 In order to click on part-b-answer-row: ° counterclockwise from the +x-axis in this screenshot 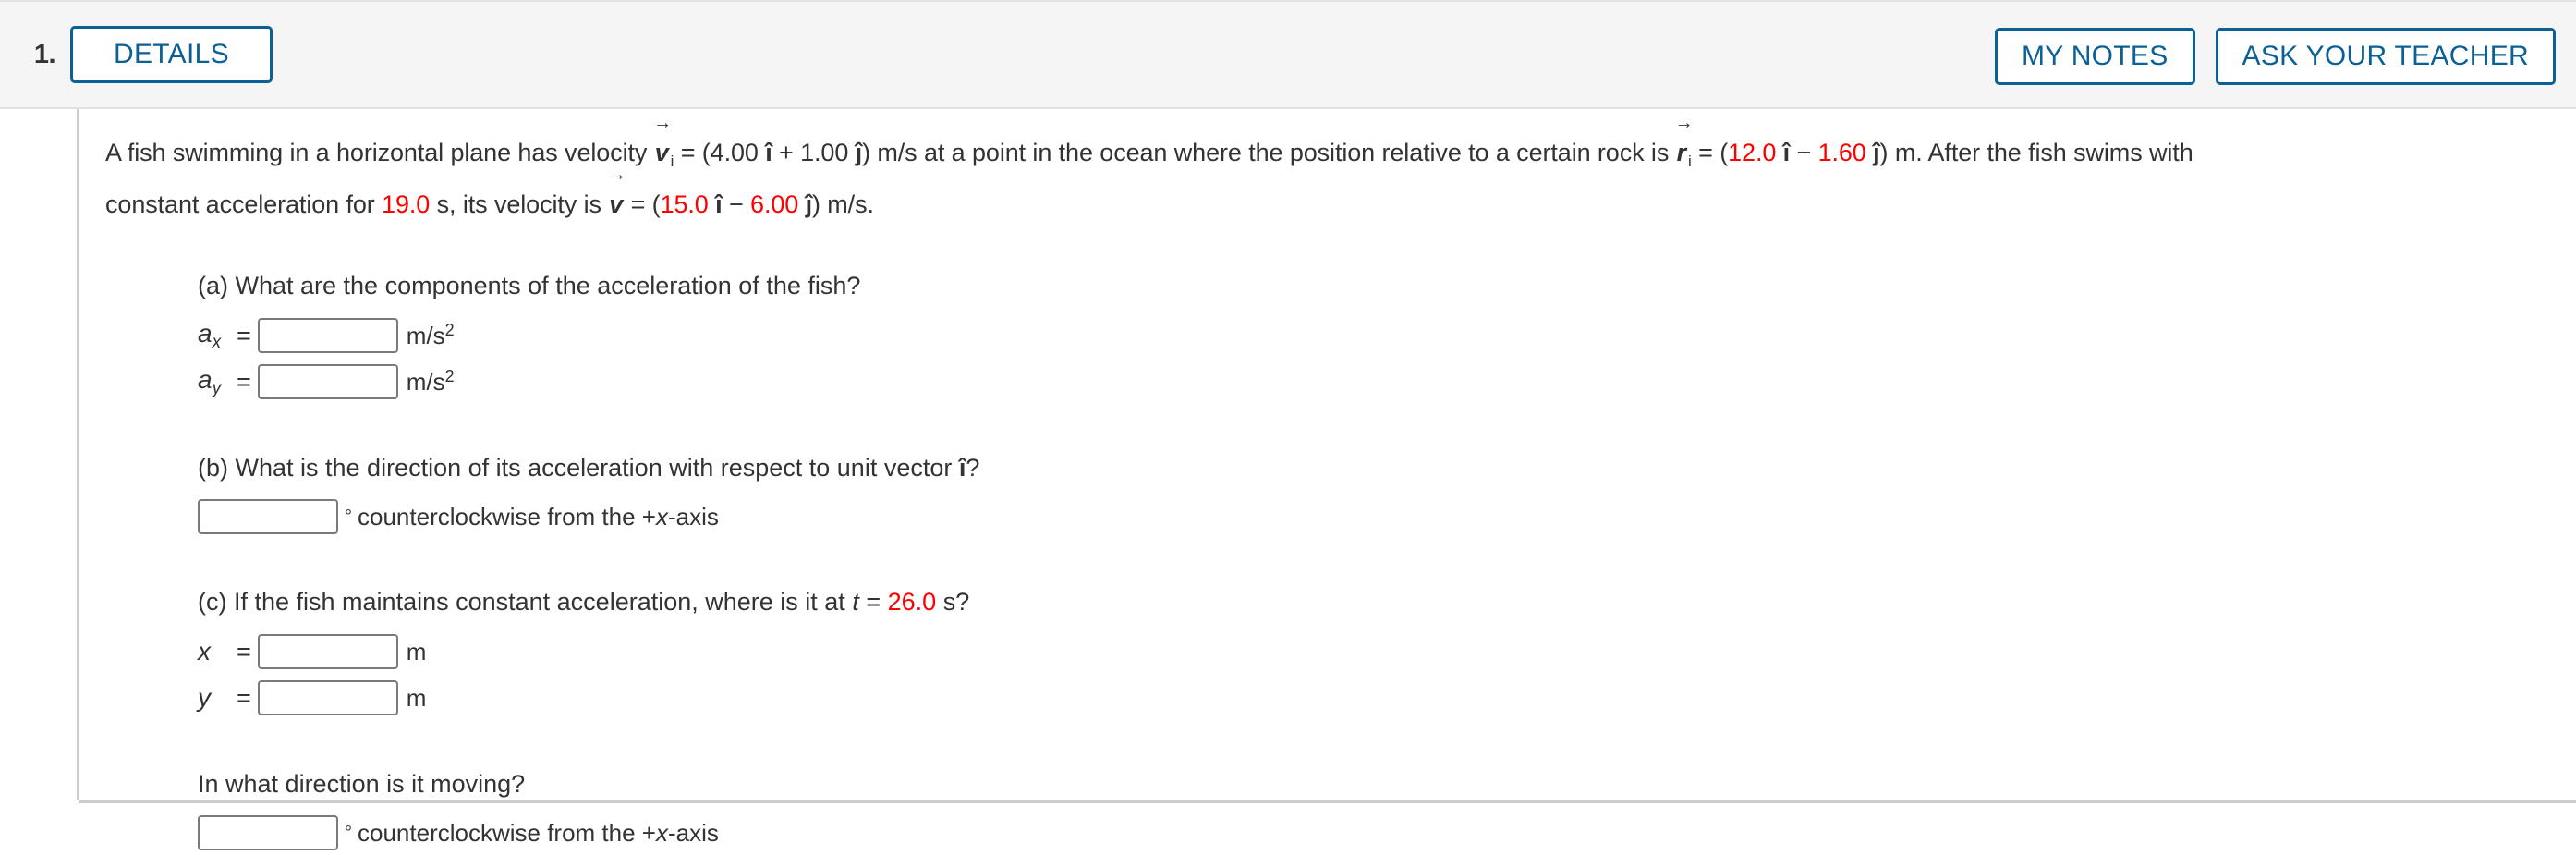, I will do `click(1387, 517)`.